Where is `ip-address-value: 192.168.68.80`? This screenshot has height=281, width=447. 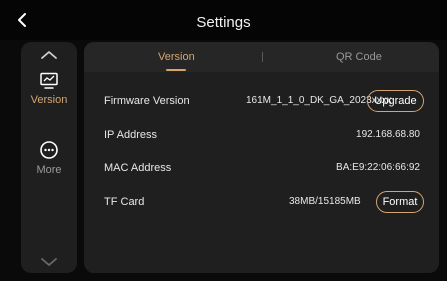 ip-address-value: 192.168.68.80 is located at coordinates (388, 134).